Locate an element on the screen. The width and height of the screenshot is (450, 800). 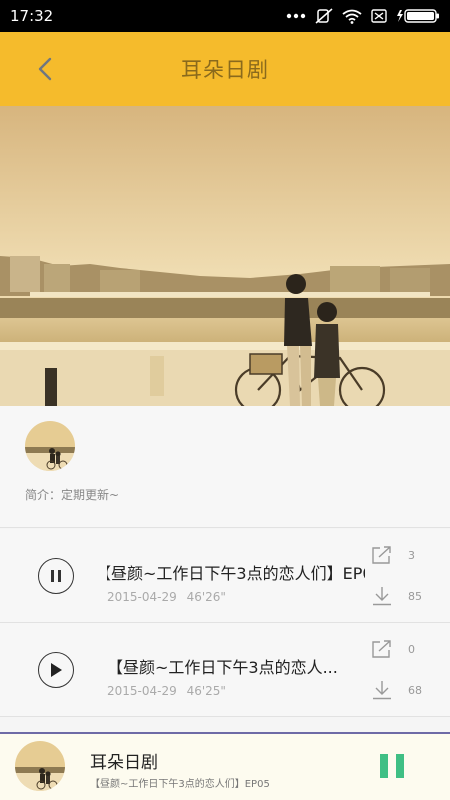
album-intro: 简介：定期更新~ is located at coordinates (72, 495).